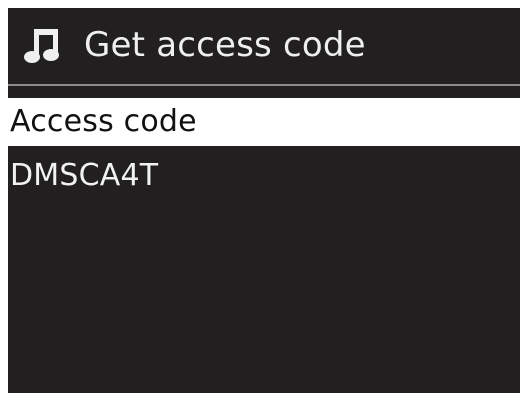 The image size is (529, 401). Describe the element at coordinates (44, 45) in the screenshot. I see `music-note-icon` at that location.